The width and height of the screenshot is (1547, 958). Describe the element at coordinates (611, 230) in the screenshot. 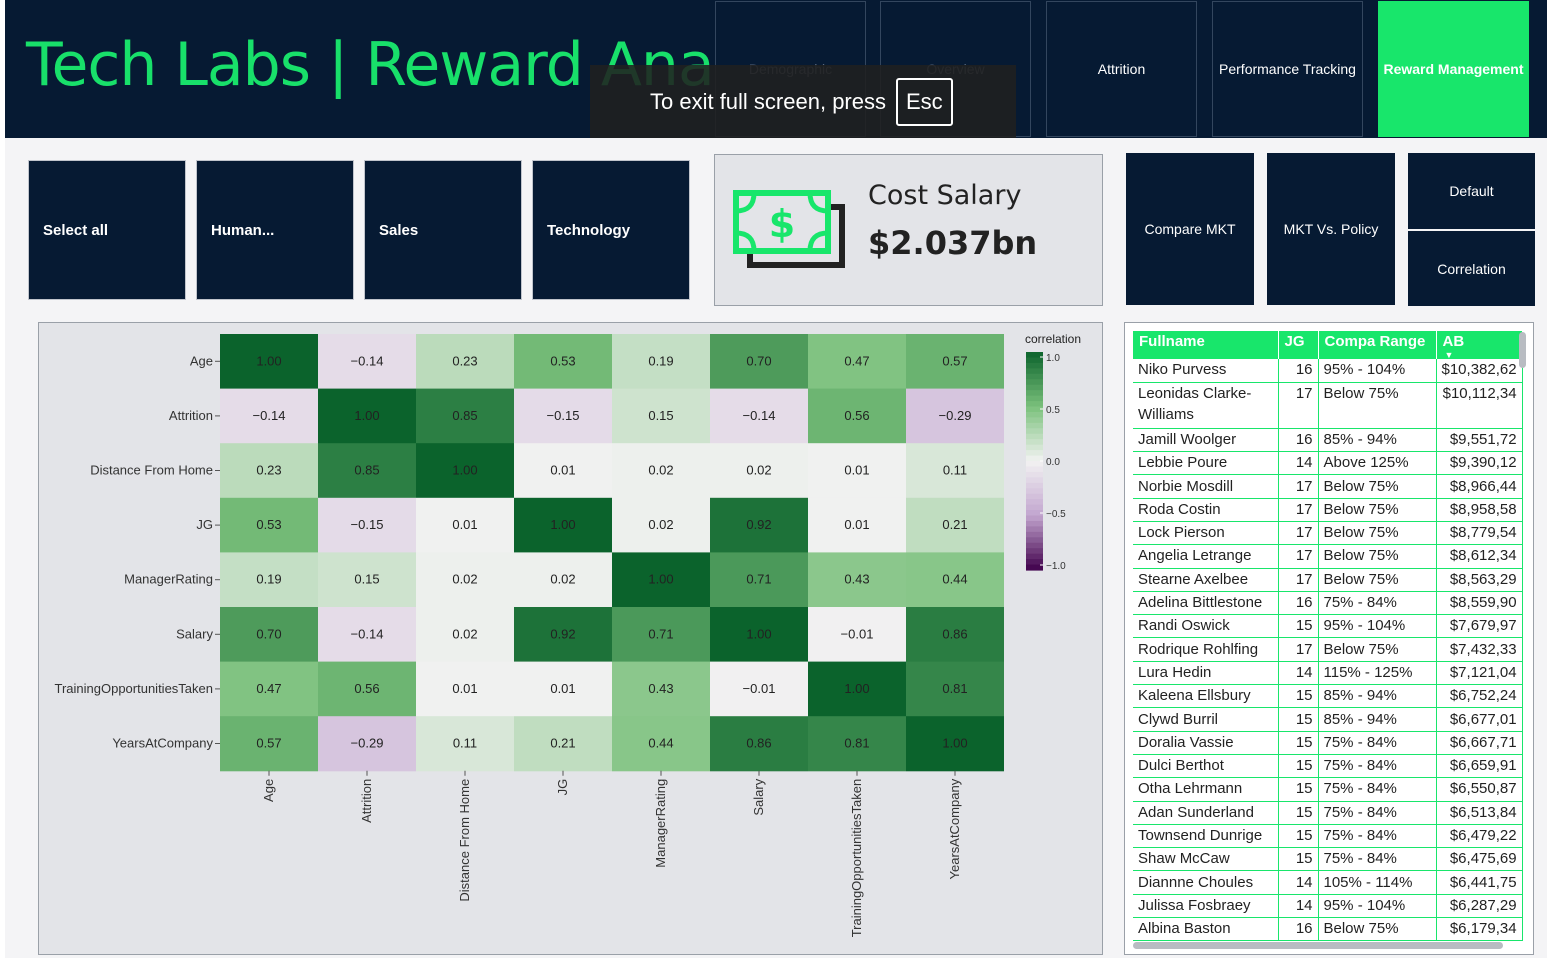

I see `filter-technology: Technology` at that location.